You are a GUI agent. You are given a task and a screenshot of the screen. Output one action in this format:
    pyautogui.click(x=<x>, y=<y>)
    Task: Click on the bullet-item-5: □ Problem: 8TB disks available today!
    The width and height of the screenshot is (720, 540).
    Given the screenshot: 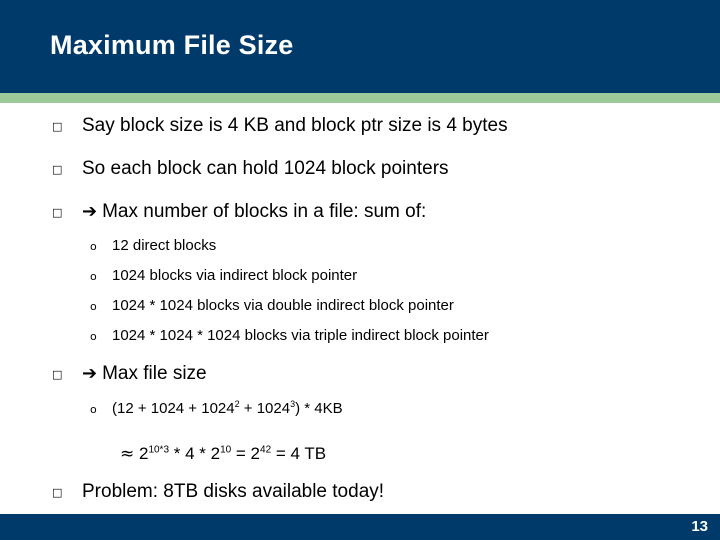 What is the action you would take?
    pyautogui.click(x=376, y=493)
    